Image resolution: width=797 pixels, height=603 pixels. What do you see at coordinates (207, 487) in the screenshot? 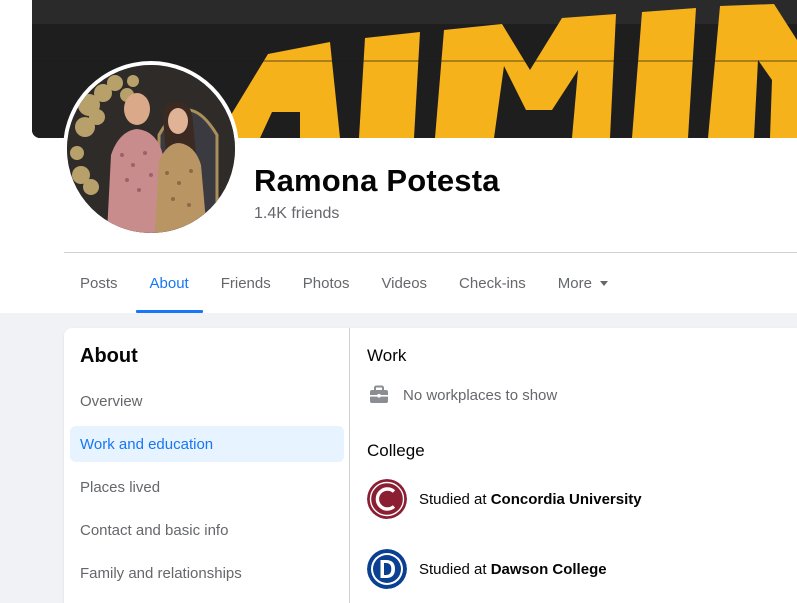
I see `sidebar-item-places-lived: Places lived` at bounding box center [207, 487].